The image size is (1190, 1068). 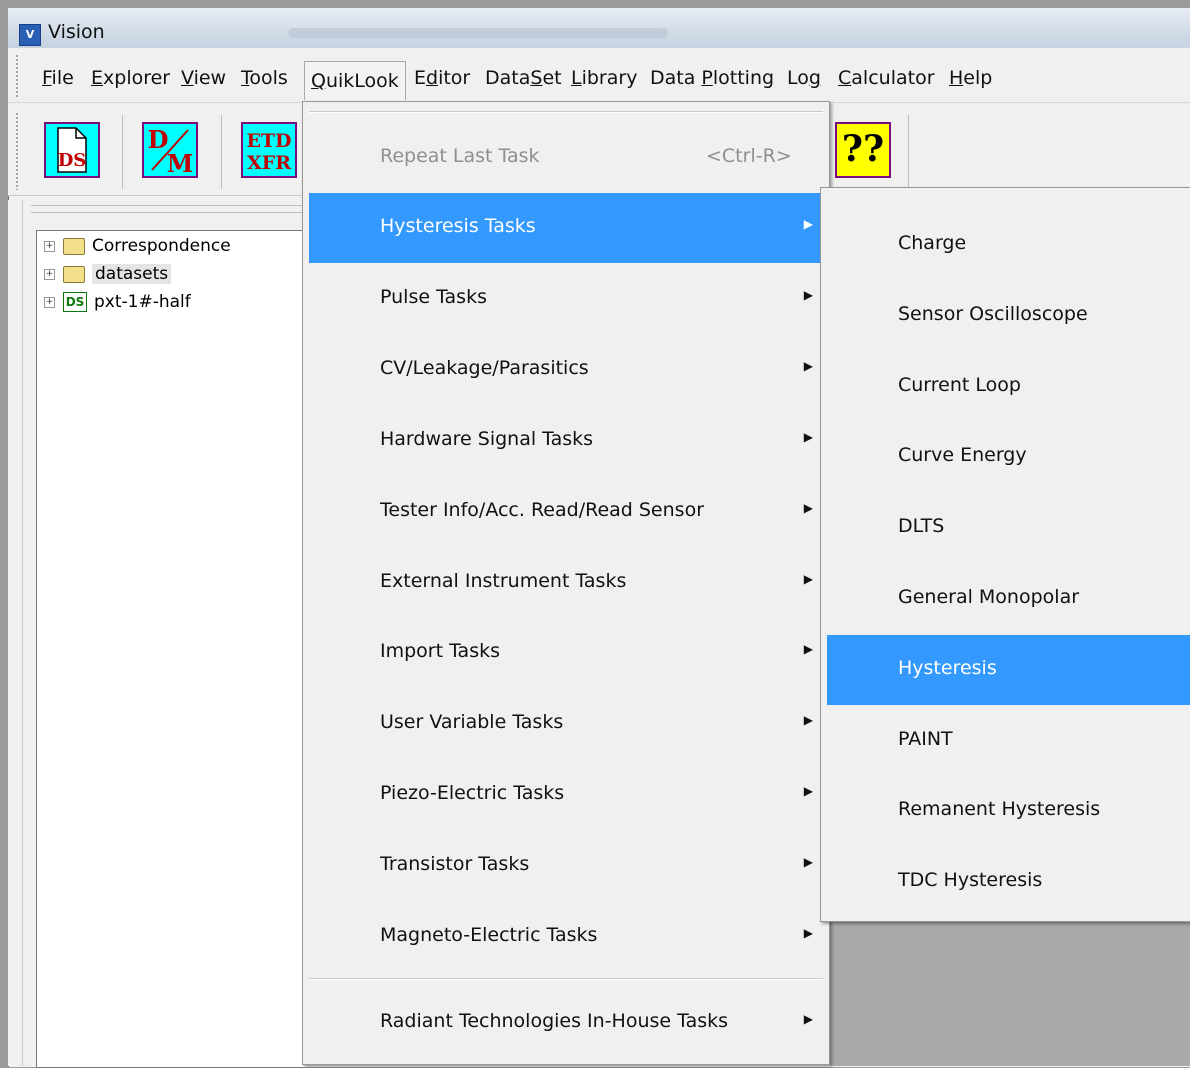 I want to click on menu-item-label: Hardware Signal Tasks, so click(x=487, y=438).